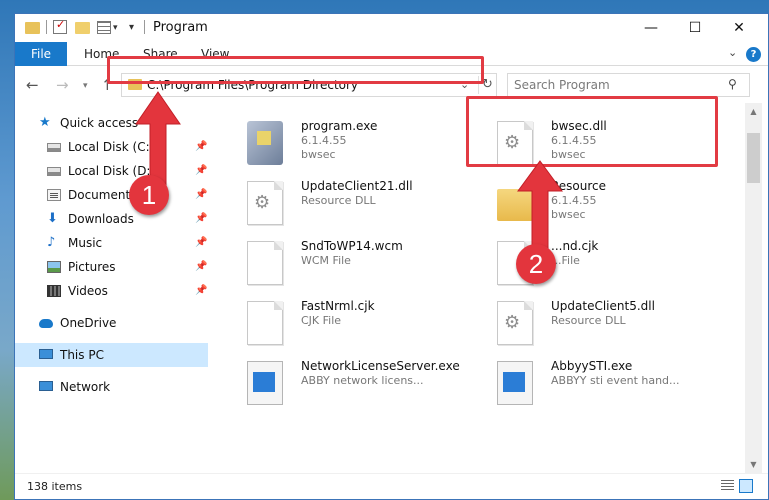  What do you see at coordinates (149, 195) in the screenshot?
I see `step-badge-1: 1` at bounding box center [149, 195].